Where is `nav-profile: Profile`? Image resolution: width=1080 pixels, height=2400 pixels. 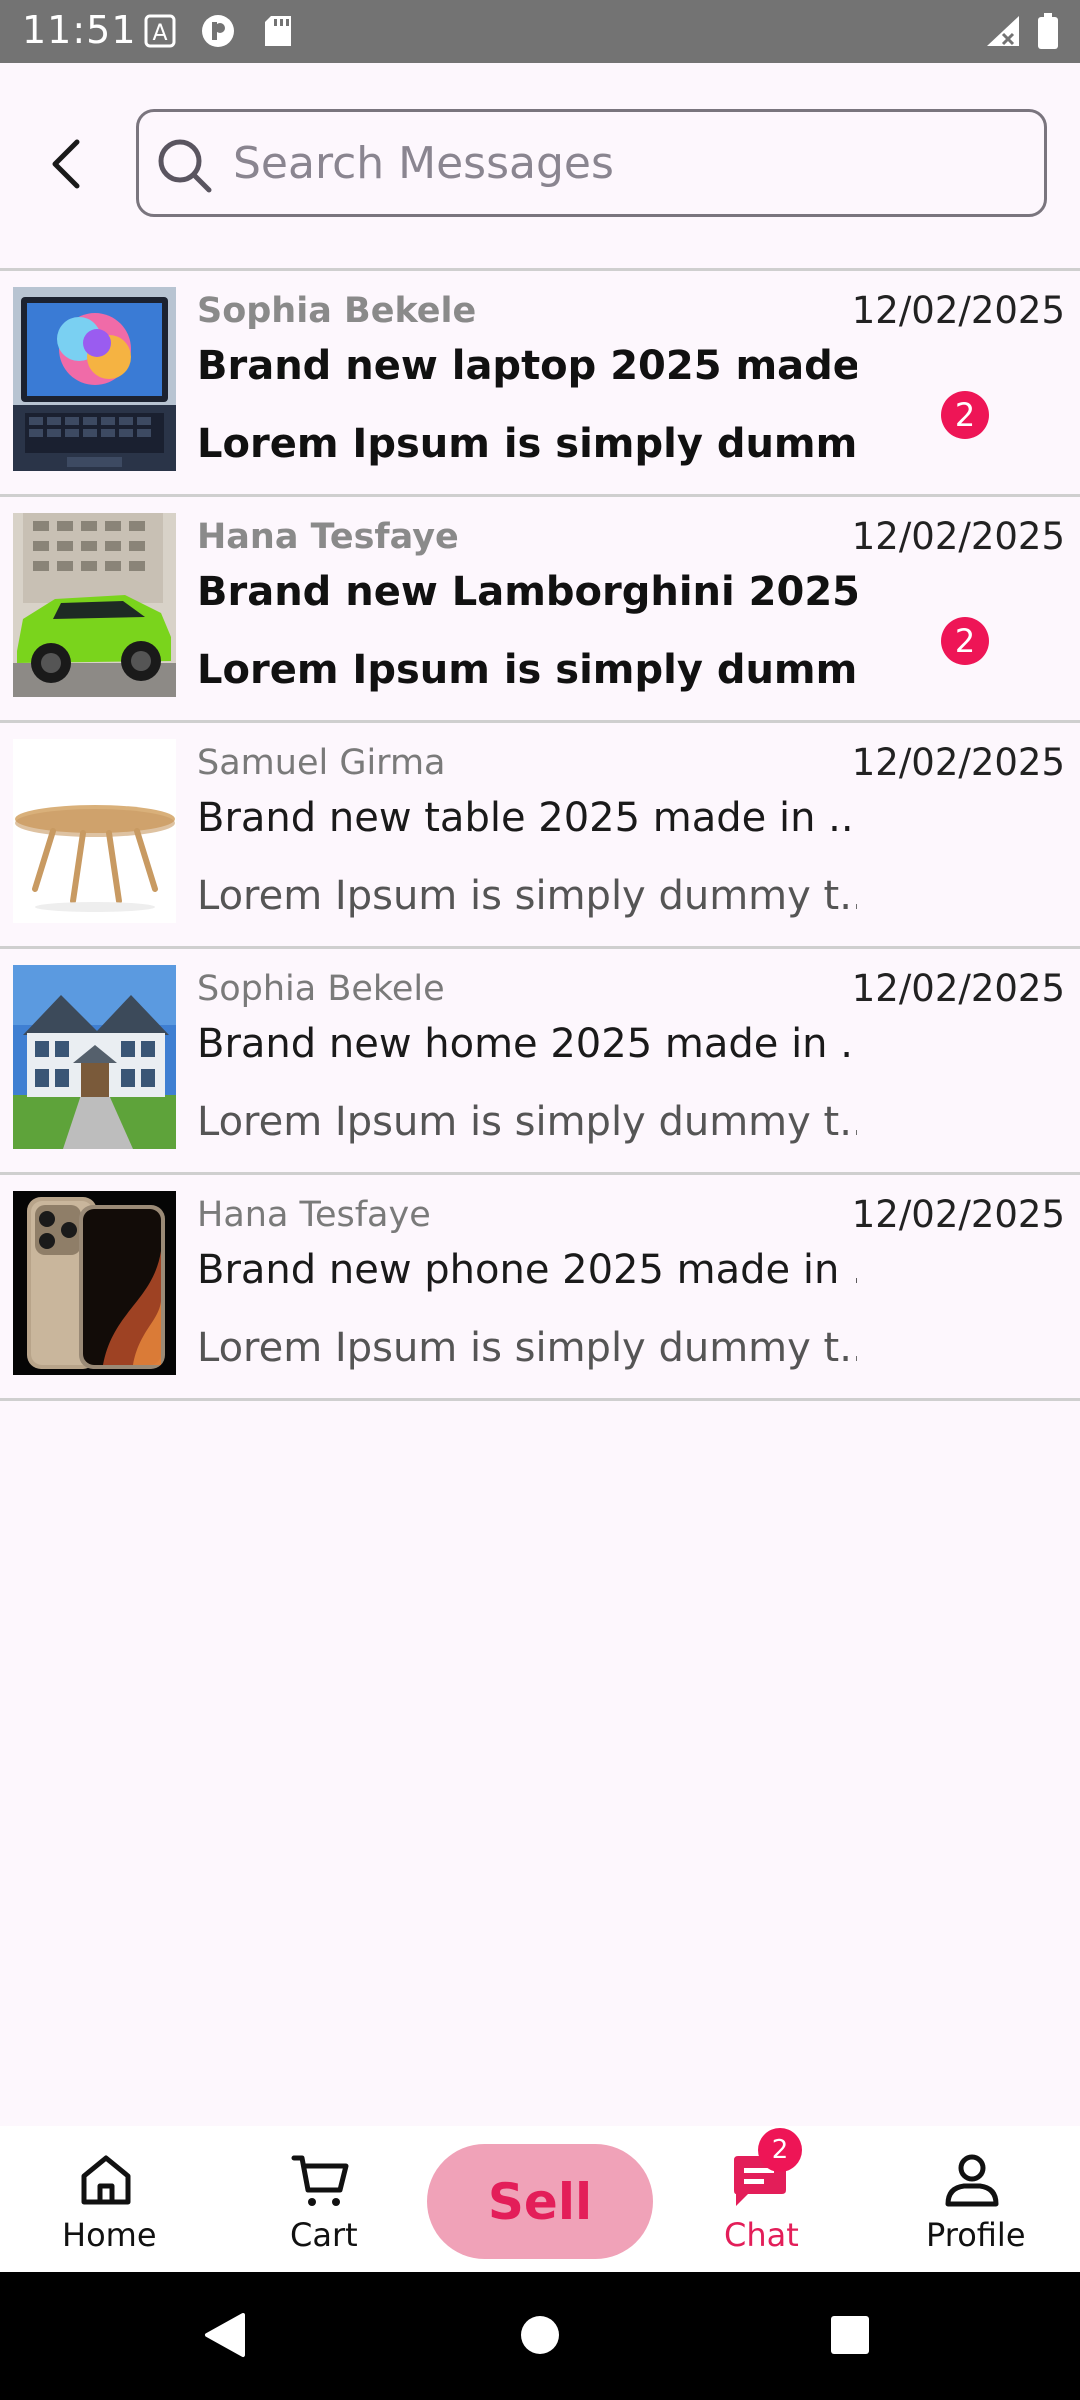
nav-profile: Profile is located at coordinates (972, 2199).